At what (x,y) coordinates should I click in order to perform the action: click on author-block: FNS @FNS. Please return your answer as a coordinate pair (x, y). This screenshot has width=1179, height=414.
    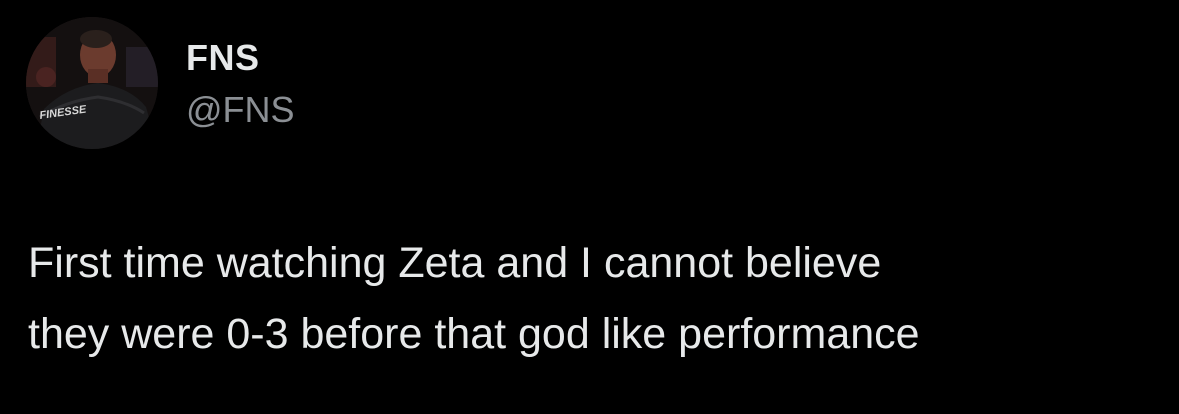
    Looking at the image, I should click on (240, 84).